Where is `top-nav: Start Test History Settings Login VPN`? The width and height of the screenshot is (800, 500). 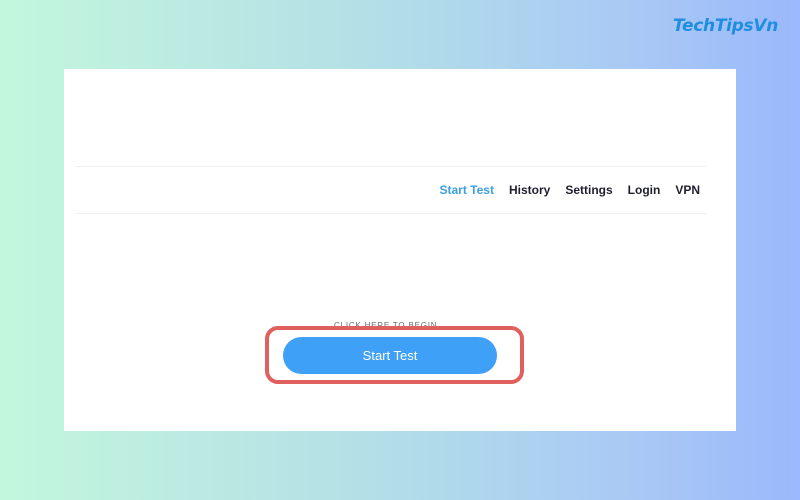
top-nav: Start Test History Settings Login VPN is located at coordinates (391, 190).